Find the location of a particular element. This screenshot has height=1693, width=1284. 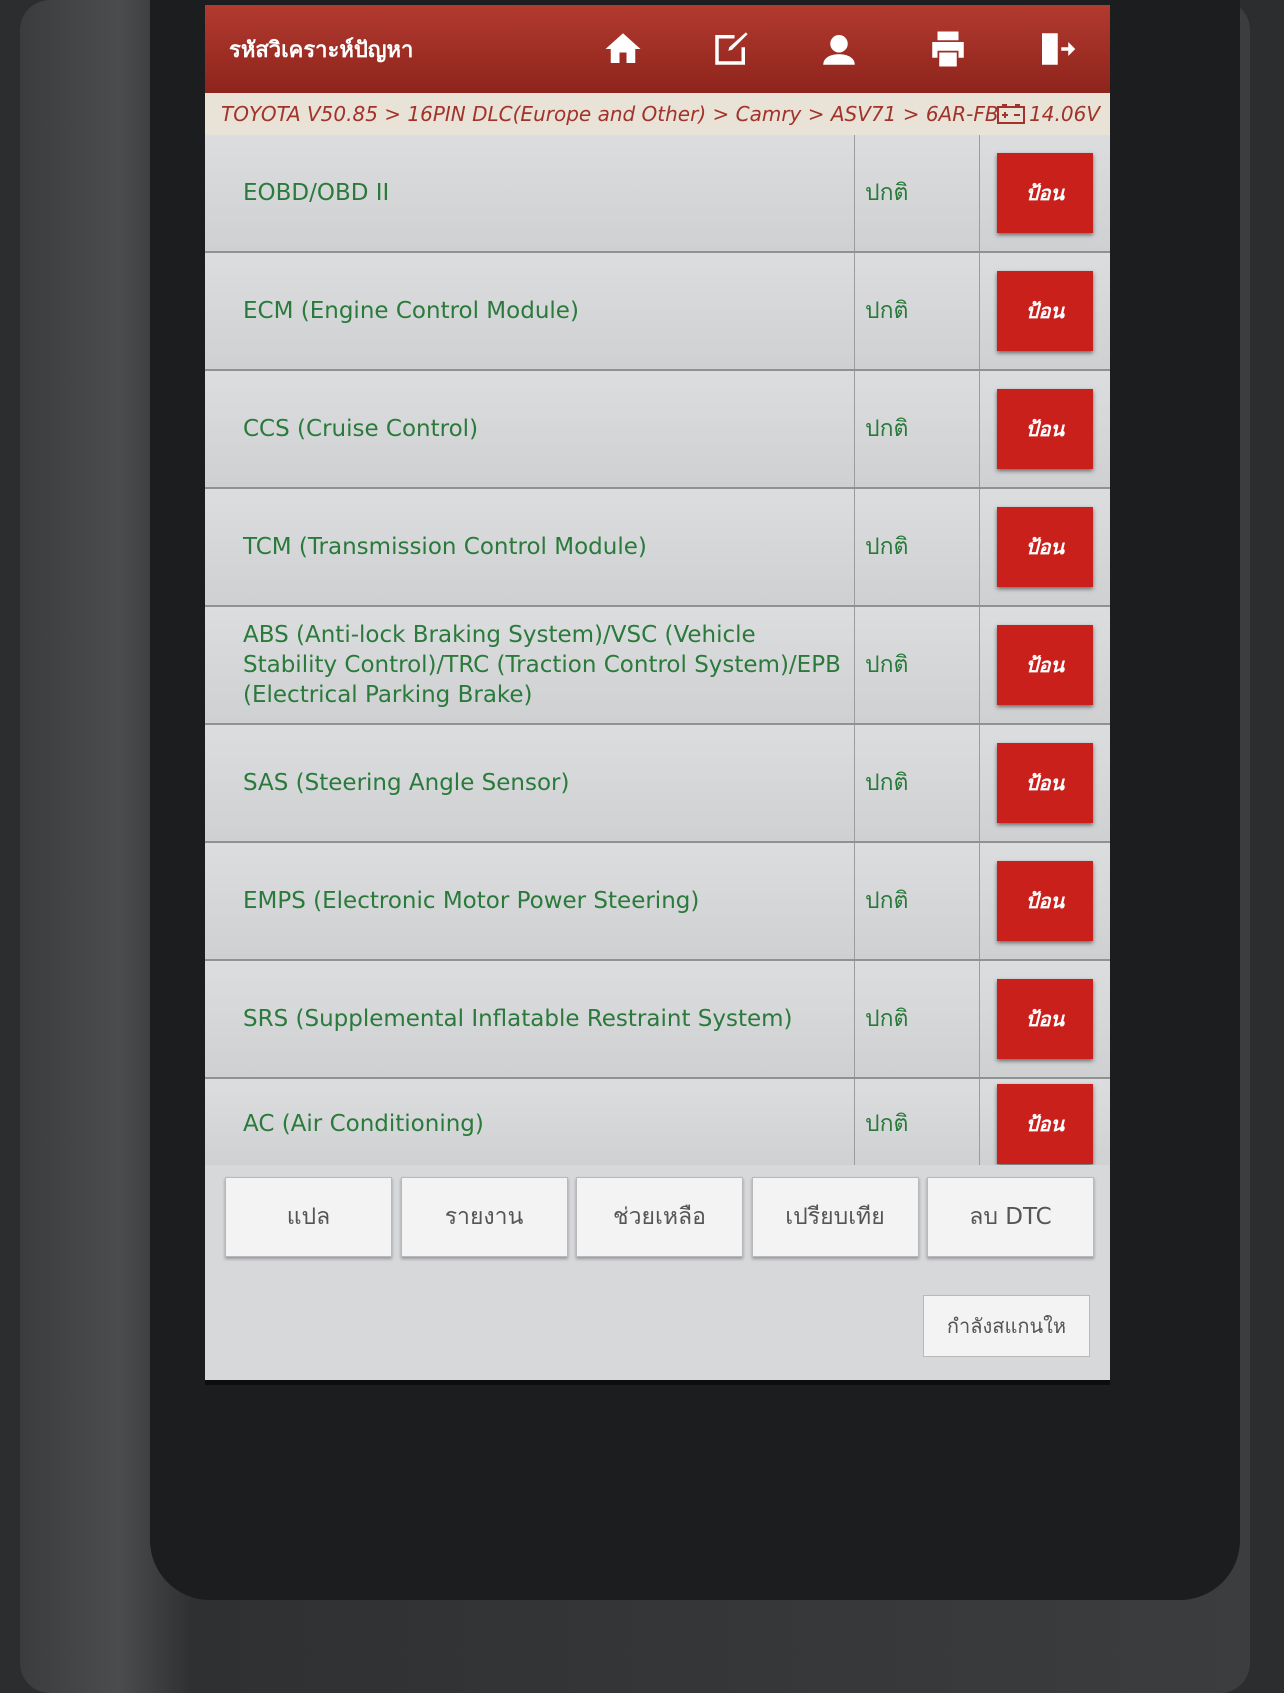

exit-button is located at coordinates (1056, 49).